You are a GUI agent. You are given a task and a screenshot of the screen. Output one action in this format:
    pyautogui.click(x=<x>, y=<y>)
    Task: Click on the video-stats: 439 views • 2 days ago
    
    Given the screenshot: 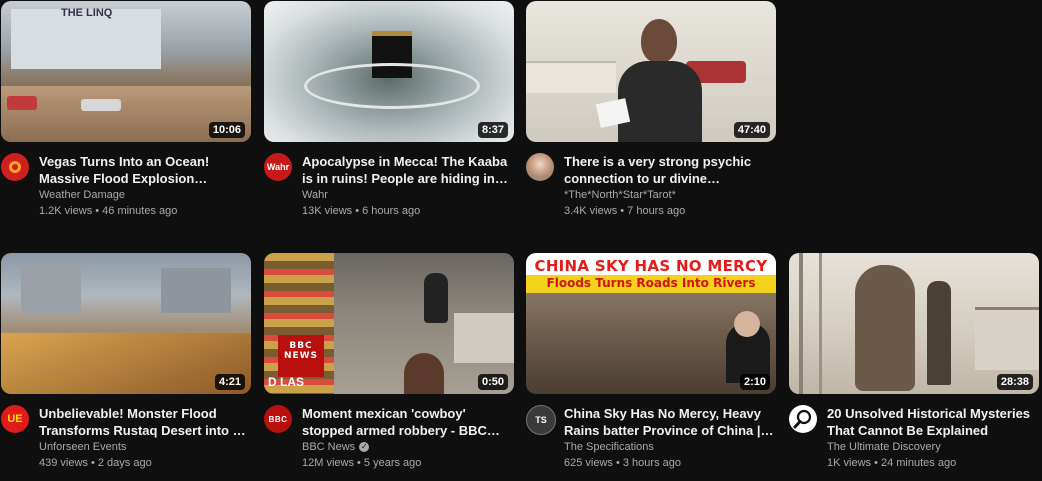 What is the action you would take?
    pyautogui.click(x=95, y=463)
    